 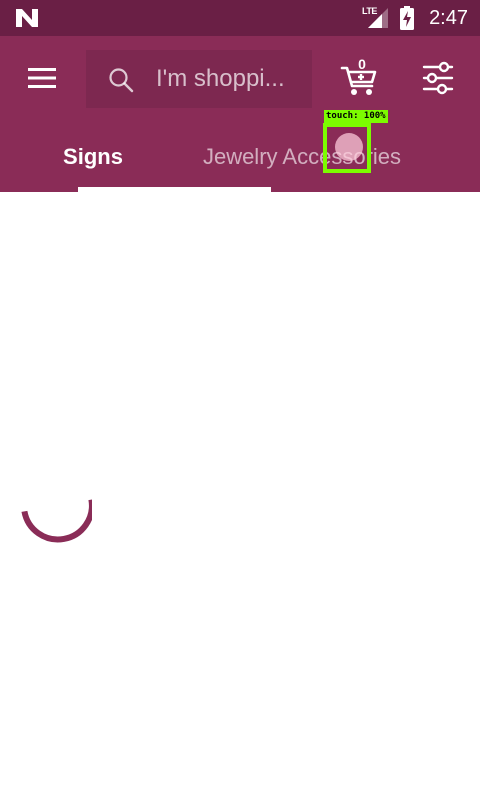 What do you see at coordinates (56, 521) in the screenshot?
I see `loading-spinner` at bounding box center [56, 521].